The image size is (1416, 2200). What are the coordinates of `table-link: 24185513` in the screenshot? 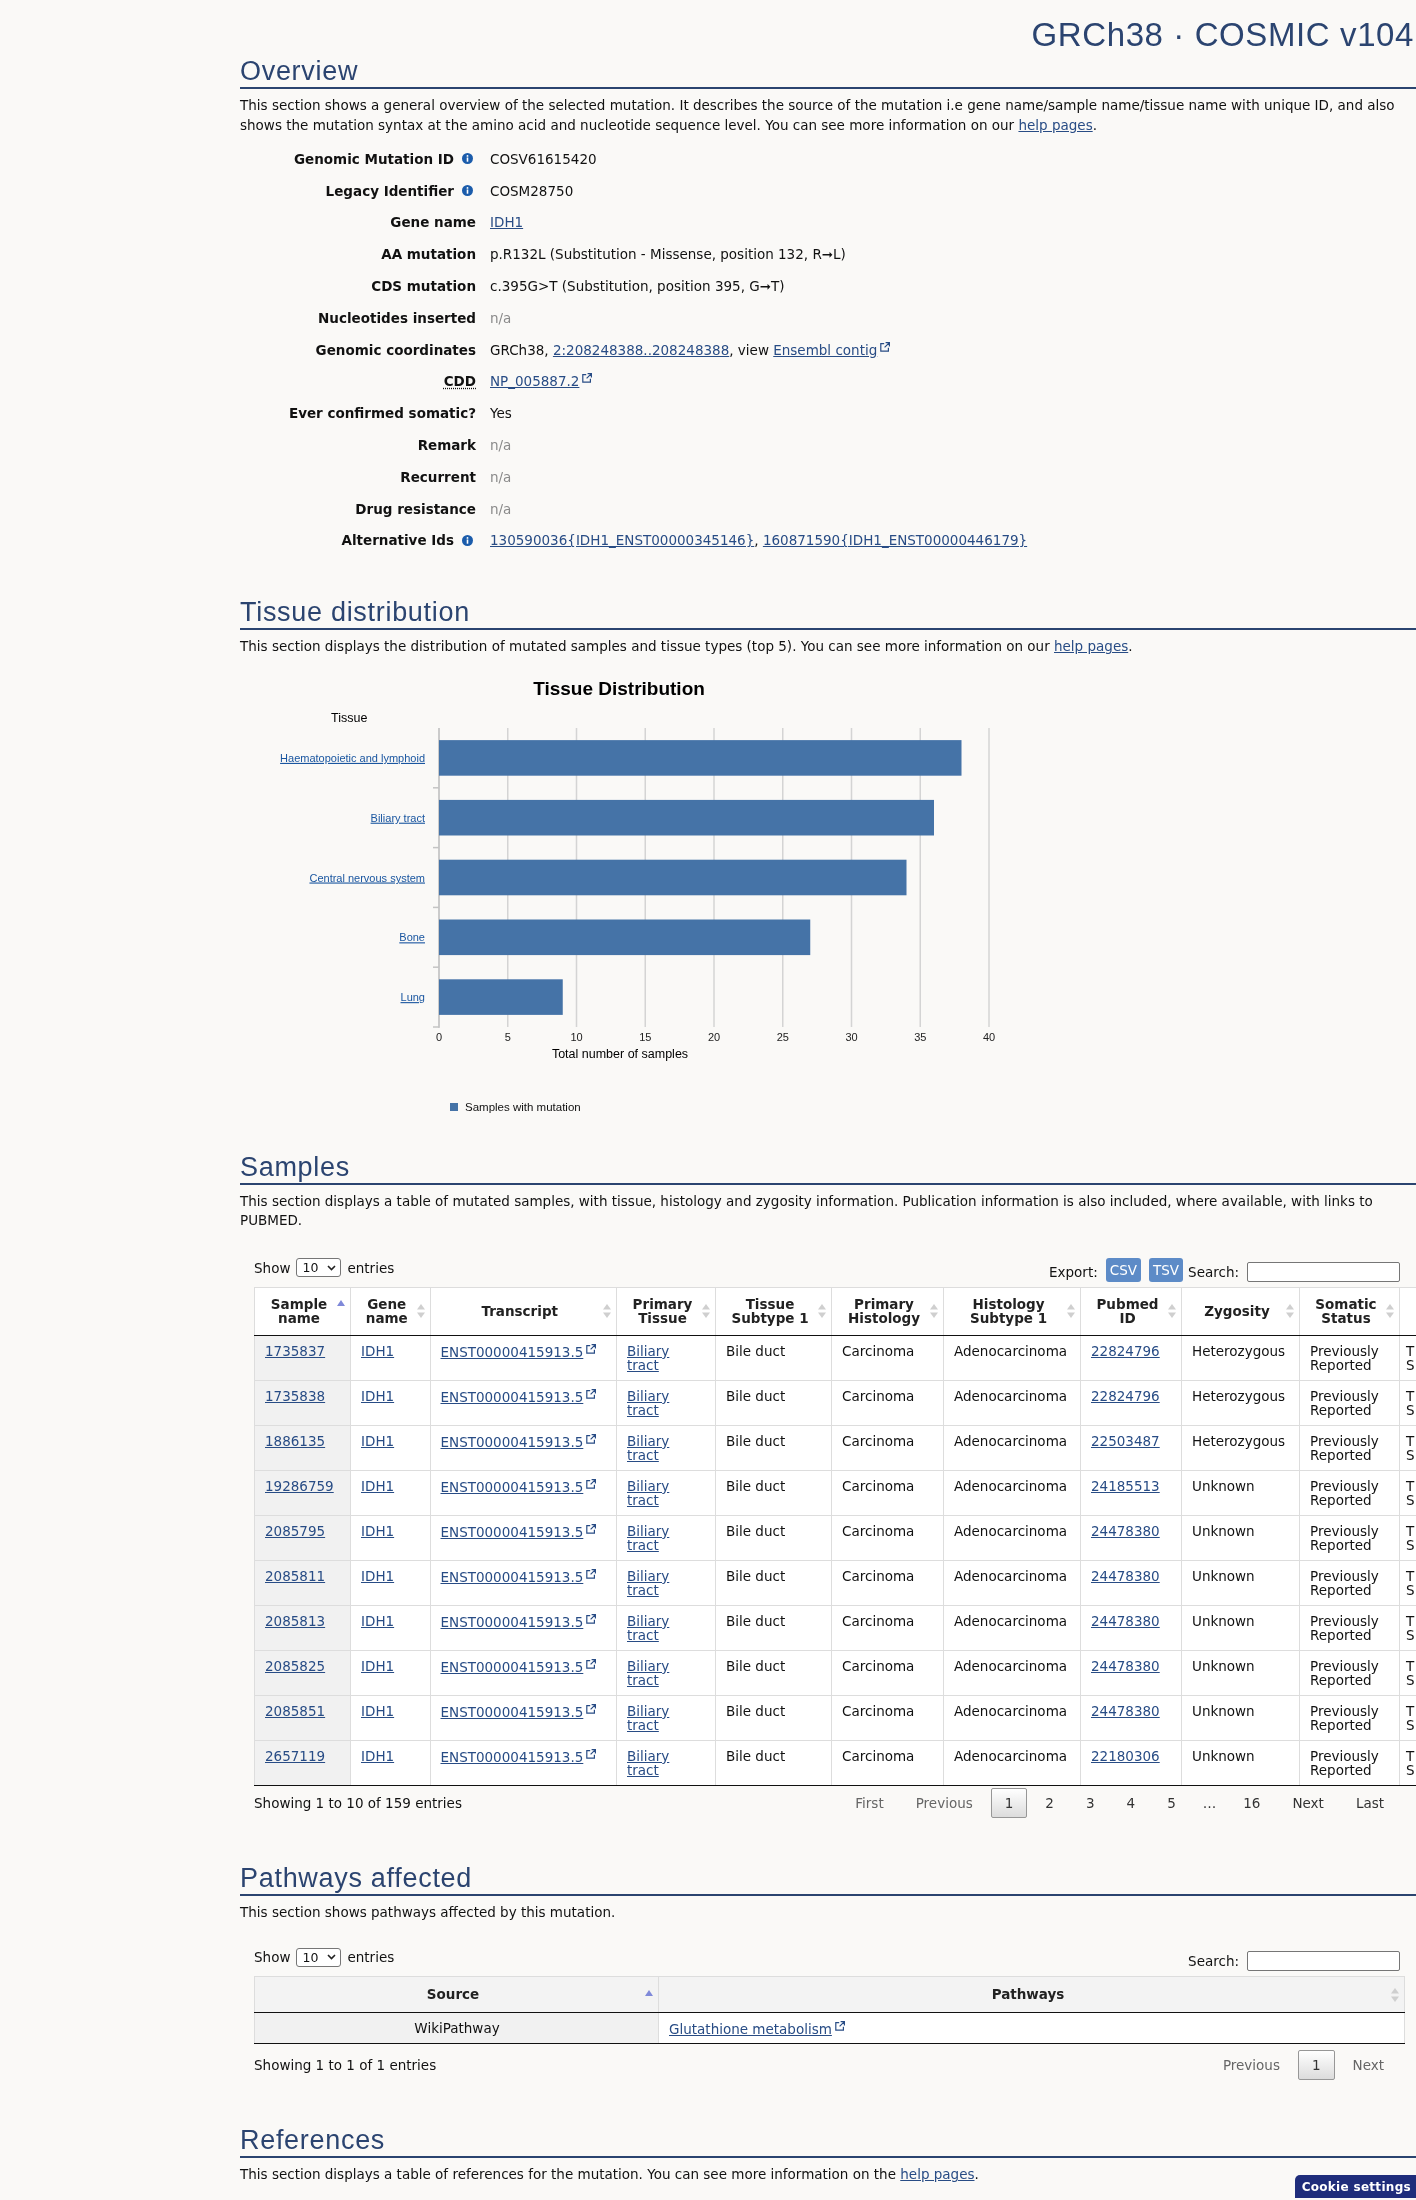 It's located at (1125, 1486).